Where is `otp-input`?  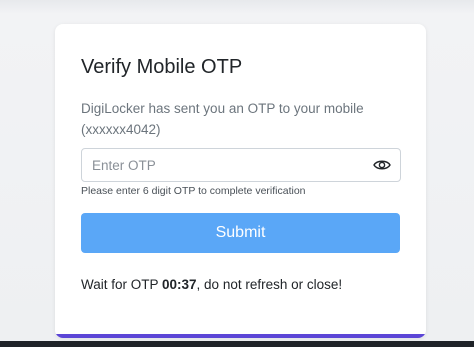 otp-input is located at coordinates (222, 165).